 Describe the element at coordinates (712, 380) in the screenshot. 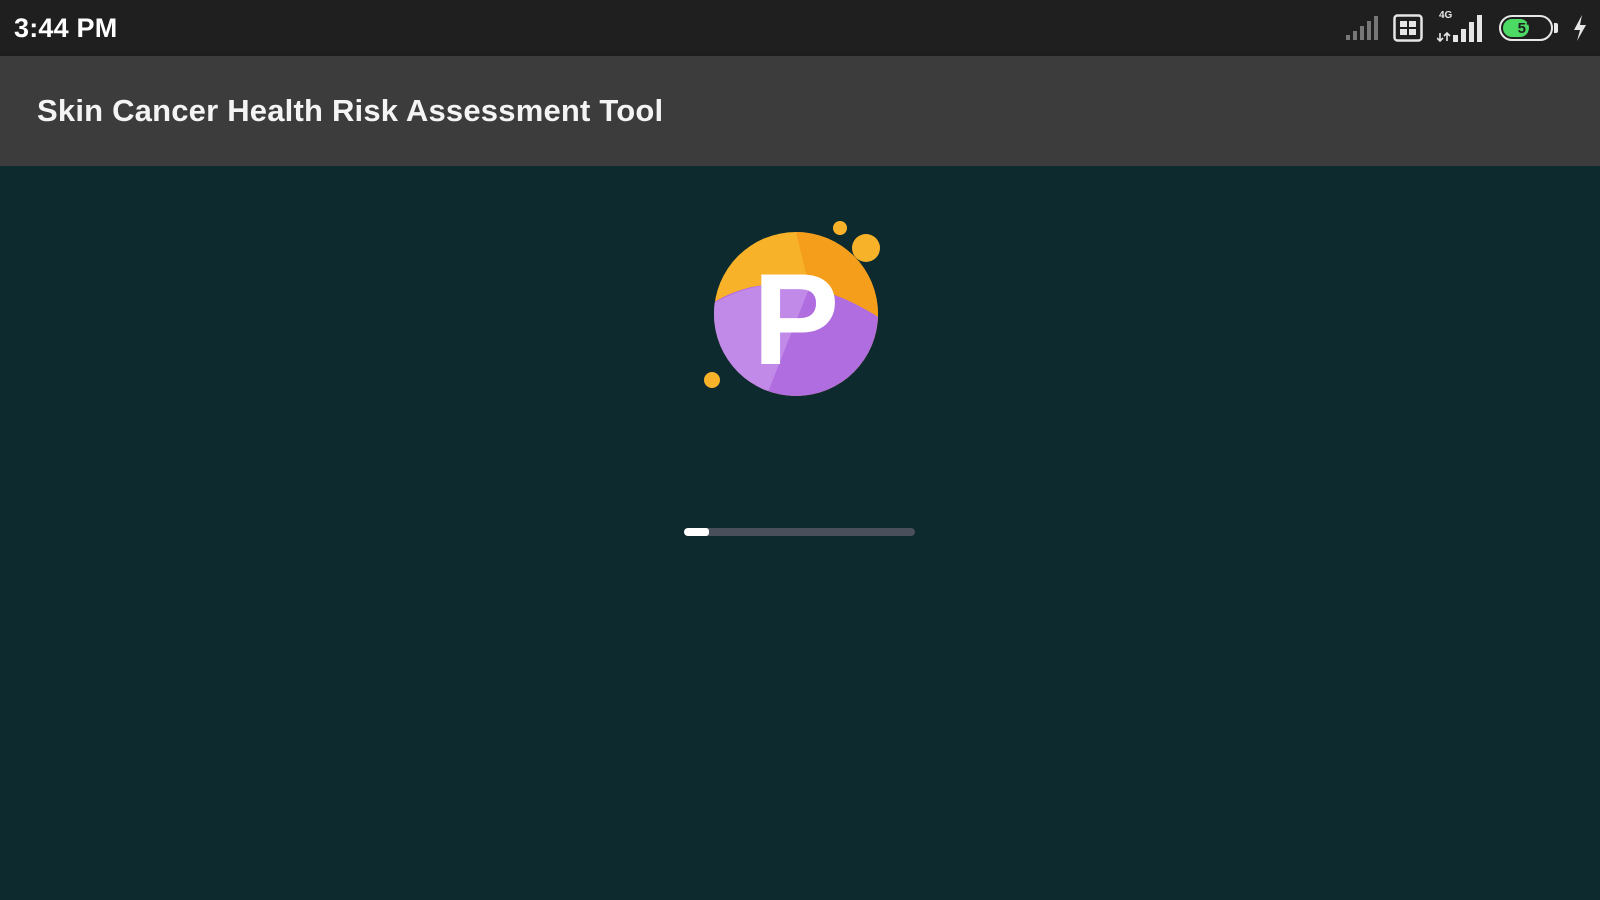

I see `logo-dot-left` at that location.